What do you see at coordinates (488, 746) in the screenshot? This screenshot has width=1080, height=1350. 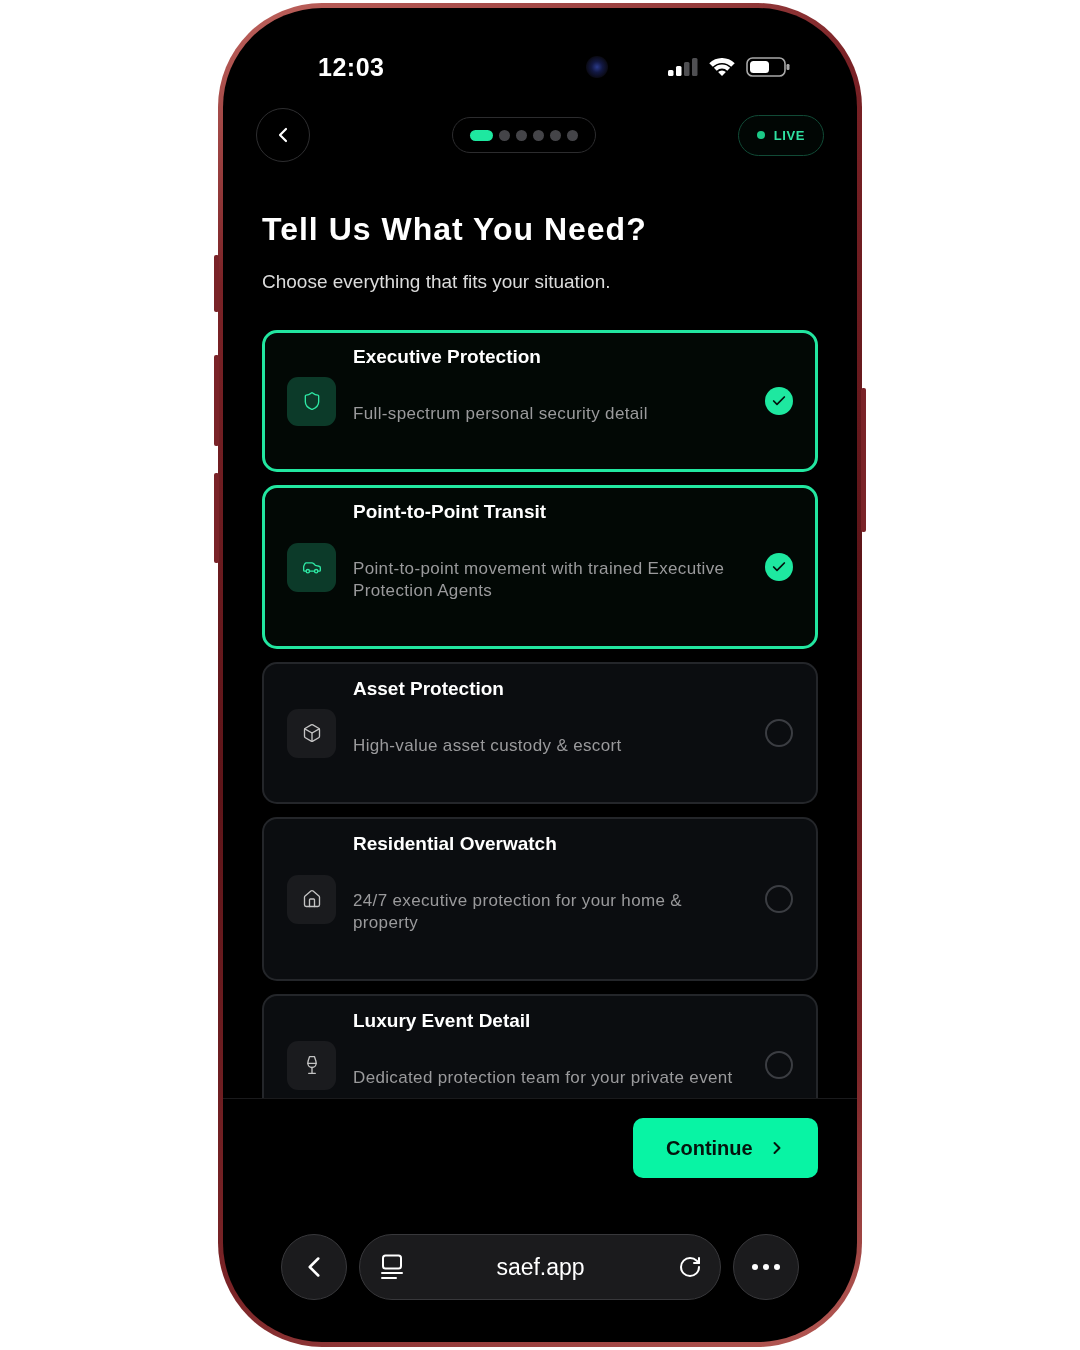 I see `option-description: High-value asset custody & escort` at bounding box center [488, 746].